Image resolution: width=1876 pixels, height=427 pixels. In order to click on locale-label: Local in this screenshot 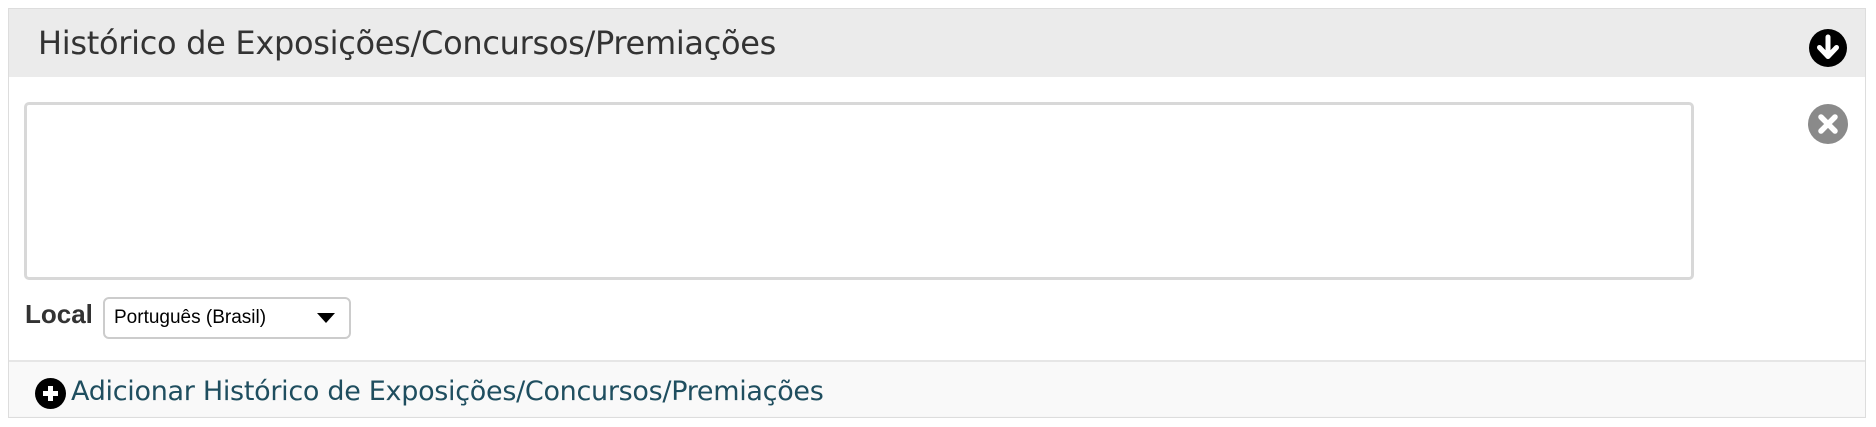, I will do `click(59, 314)`.